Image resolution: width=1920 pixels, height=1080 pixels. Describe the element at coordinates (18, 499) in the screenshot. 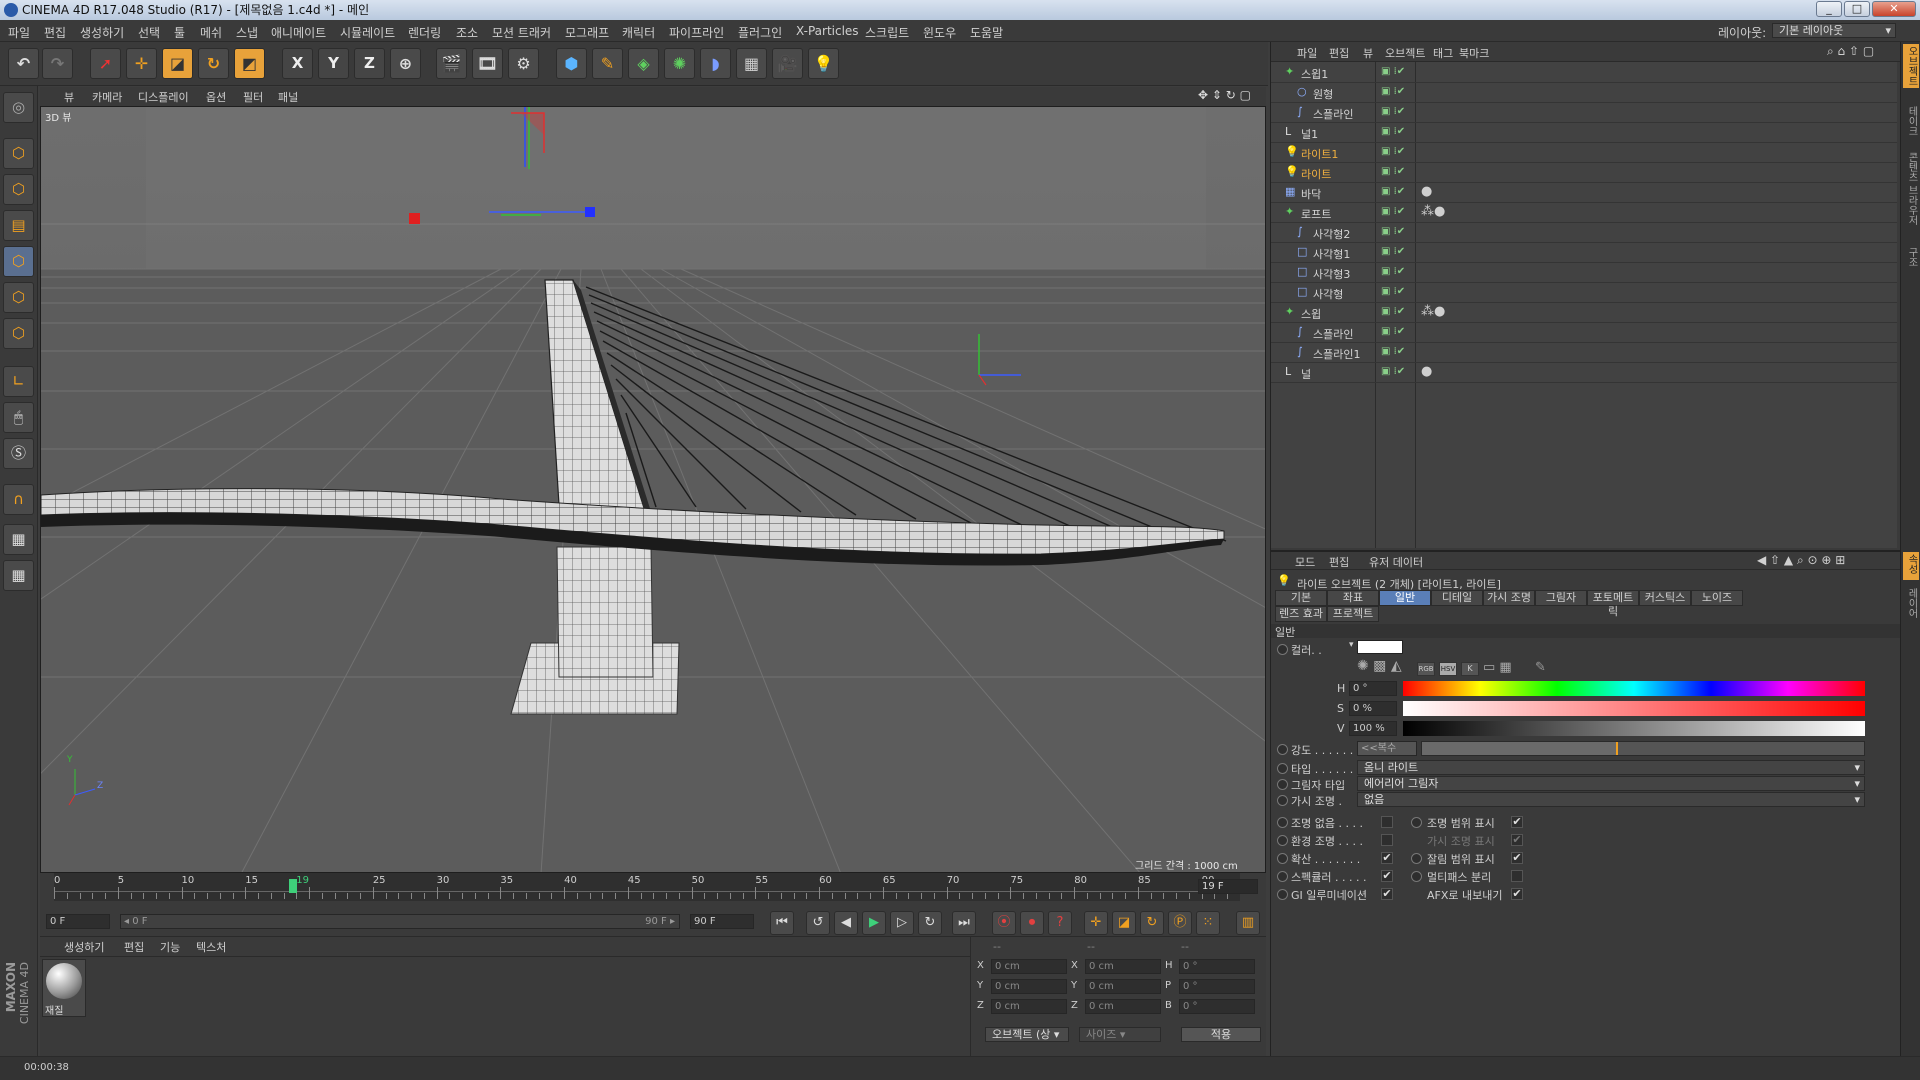

I see `snap-magnet-icon: ∩` at that location.